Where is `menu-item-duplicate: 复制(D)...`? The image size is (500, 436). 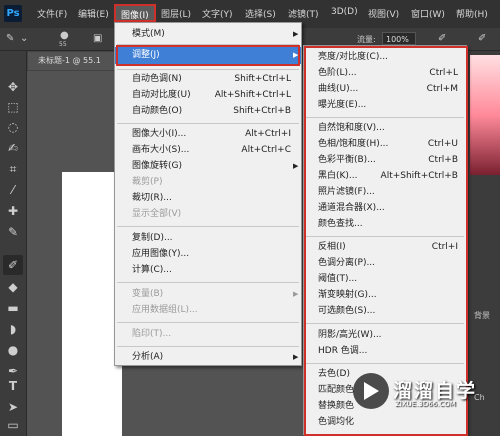
menu-item-duplicate: 复制(D)... is located at coordinates (208, 238).